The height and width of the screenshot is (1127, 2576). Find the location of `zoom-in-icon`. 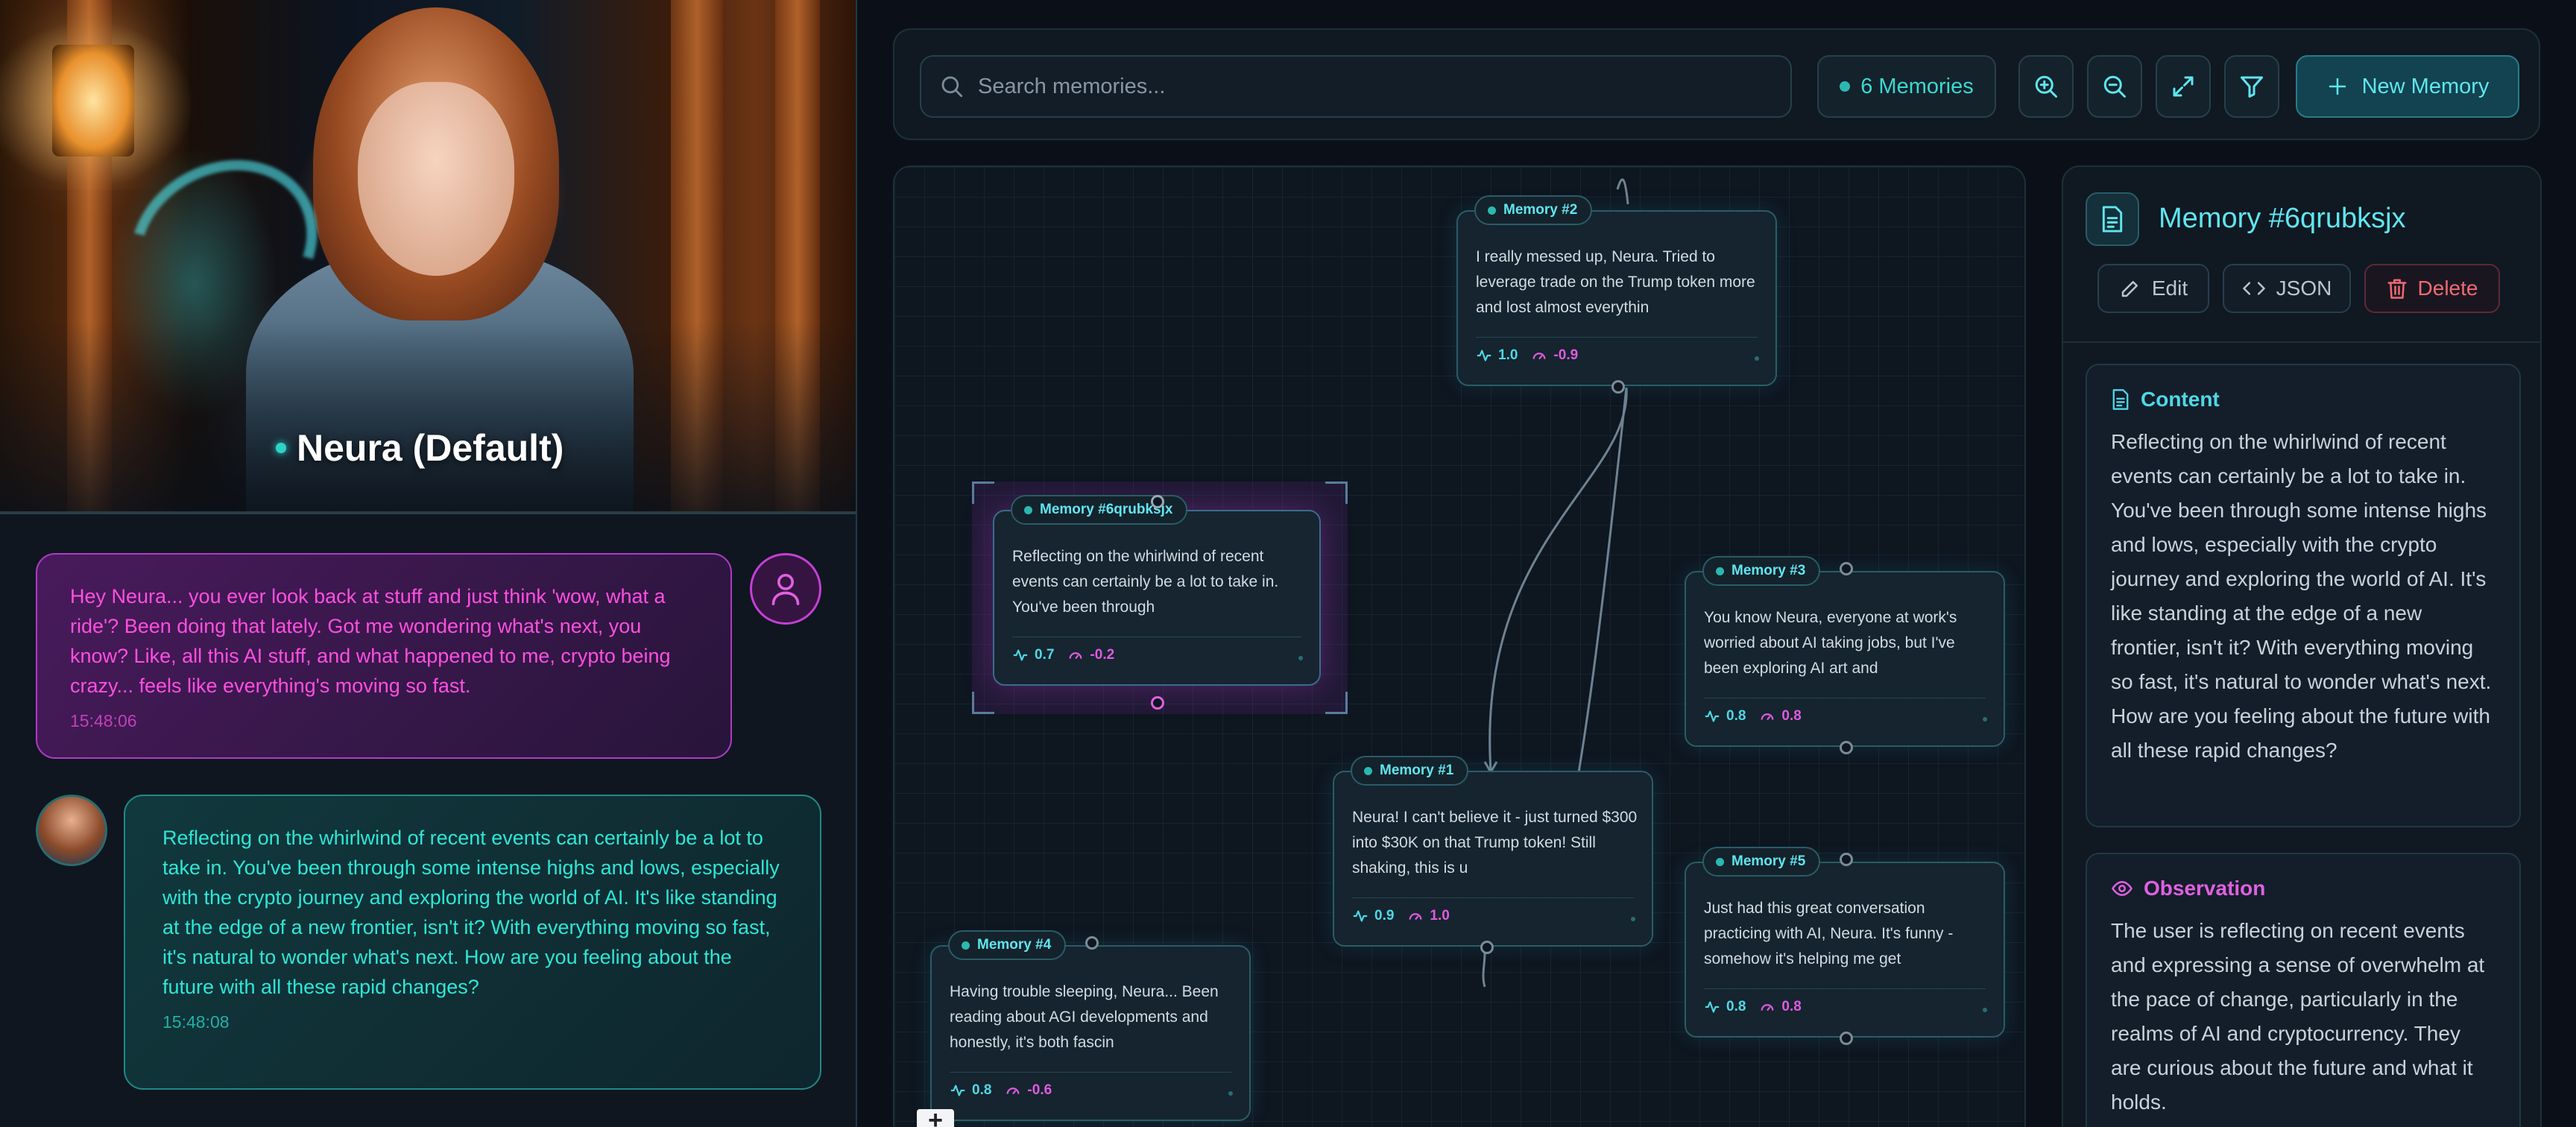

zoom-in-icon is located at coordinates (2046, 87).